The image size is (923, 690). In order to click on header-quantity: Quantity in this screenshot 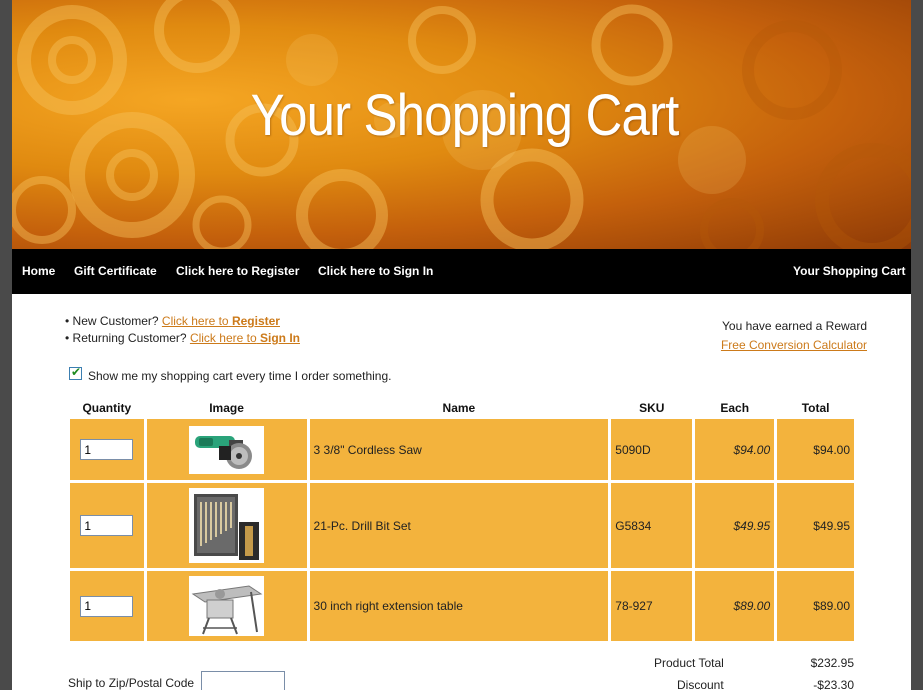, I will do `click(107, 407)`.